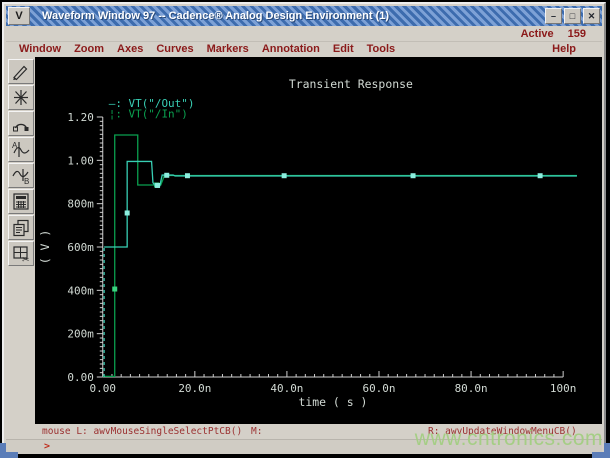  What do you see at coordinates (20, 71) in the screenshot?
I see `pen-icon` at bounding box center [20, 71].